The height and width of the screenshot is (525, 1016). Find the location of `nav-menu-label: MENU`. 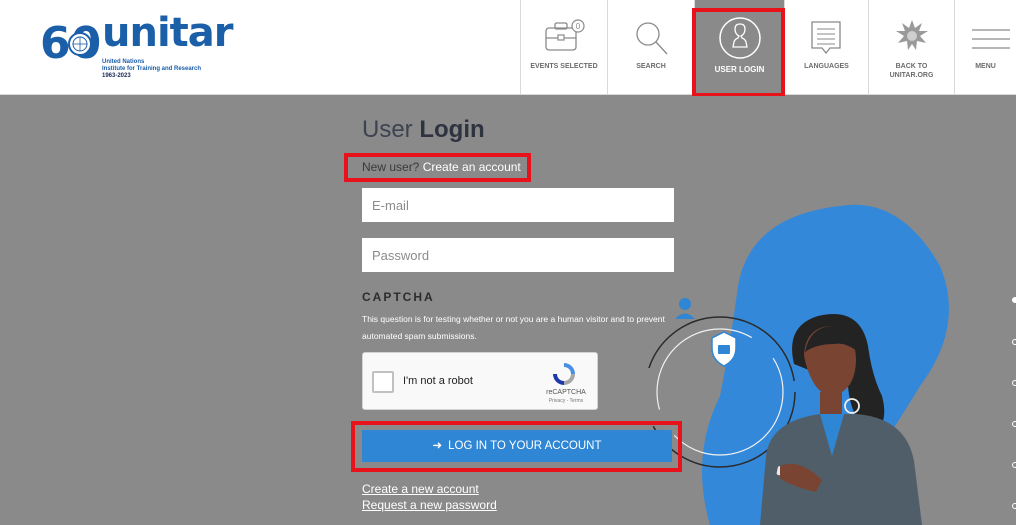

nav-menu-label: MENU is located at coordinates (985, 66).